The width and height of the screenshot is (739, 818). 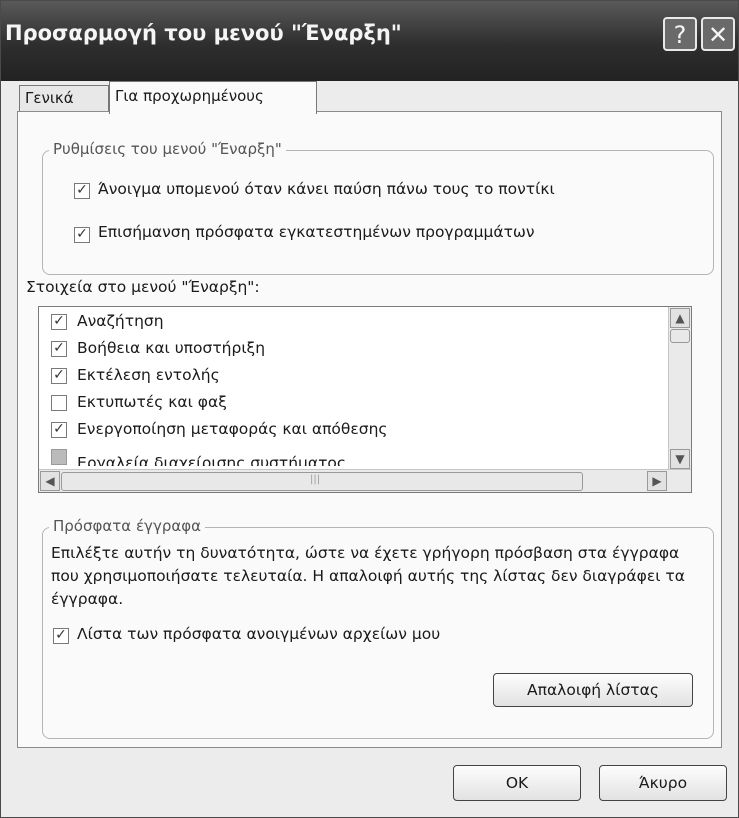 What do you see at coordinates (322, 481) in the screenshot?
I see `horizontal-scroll-thumb: |||` at bounding box center [322, 481].